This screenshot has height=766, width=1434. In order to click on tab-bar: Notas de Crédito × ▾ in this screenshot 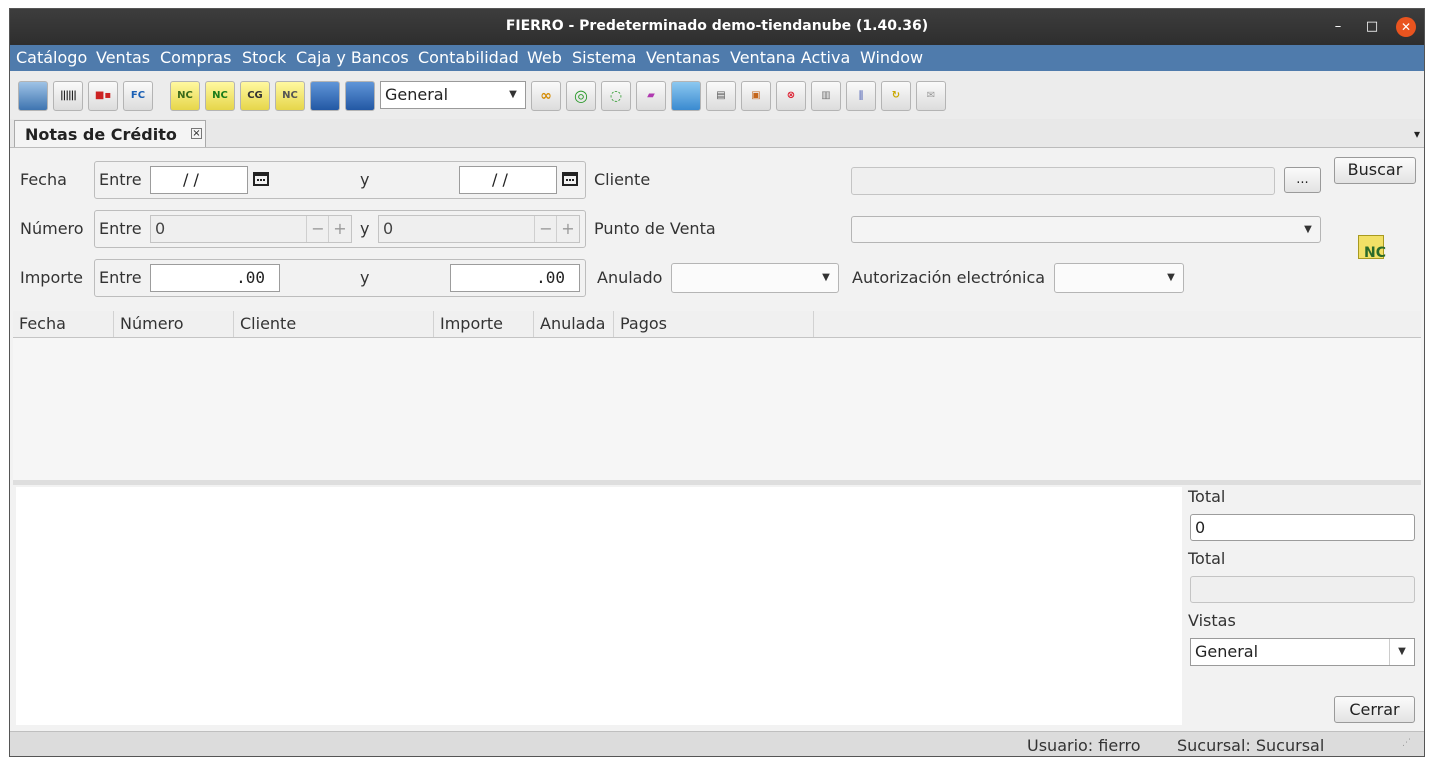, I will do `click(717, 133)`.